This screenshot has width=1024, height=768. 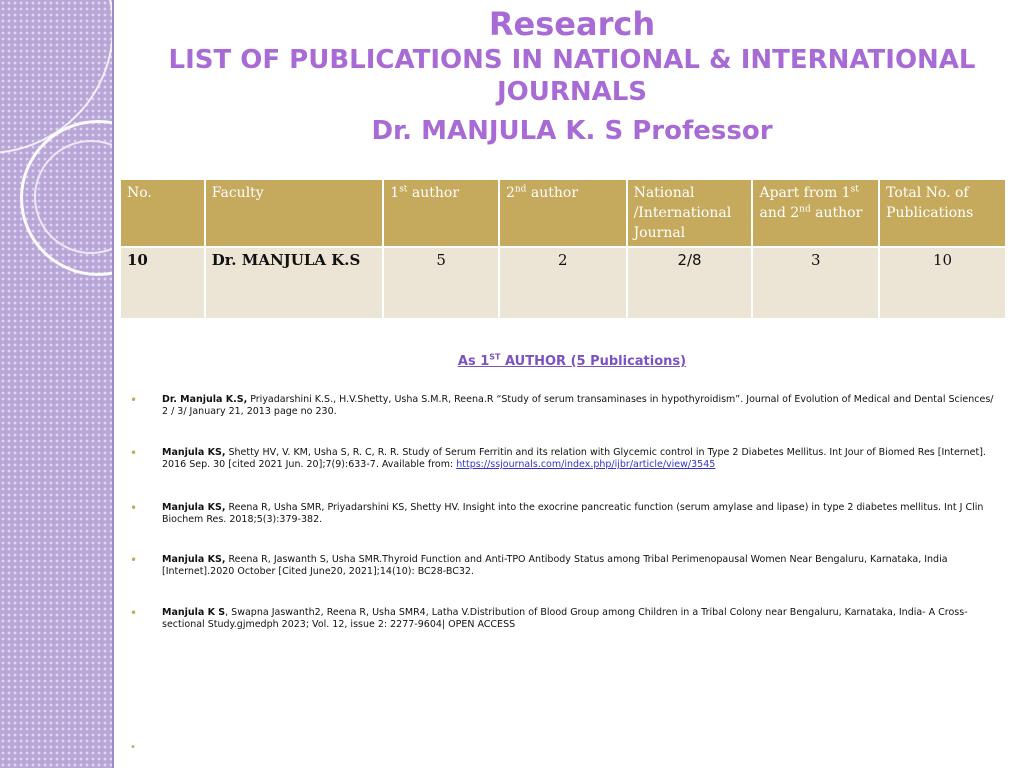 What do you see at coordinates (572, 24) in the screenshot?
I see `page-title: Research` at bounding box center [572, 24].